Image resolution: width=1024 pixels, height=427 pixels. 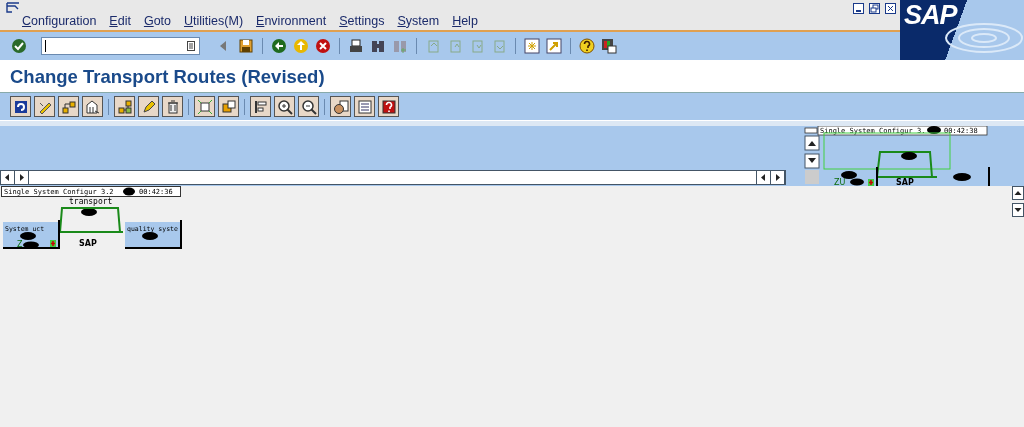 What do you see at coordinates (44, 106) in the screenshot?
I see `edit-mode-button` at bounding box center [44, 106].